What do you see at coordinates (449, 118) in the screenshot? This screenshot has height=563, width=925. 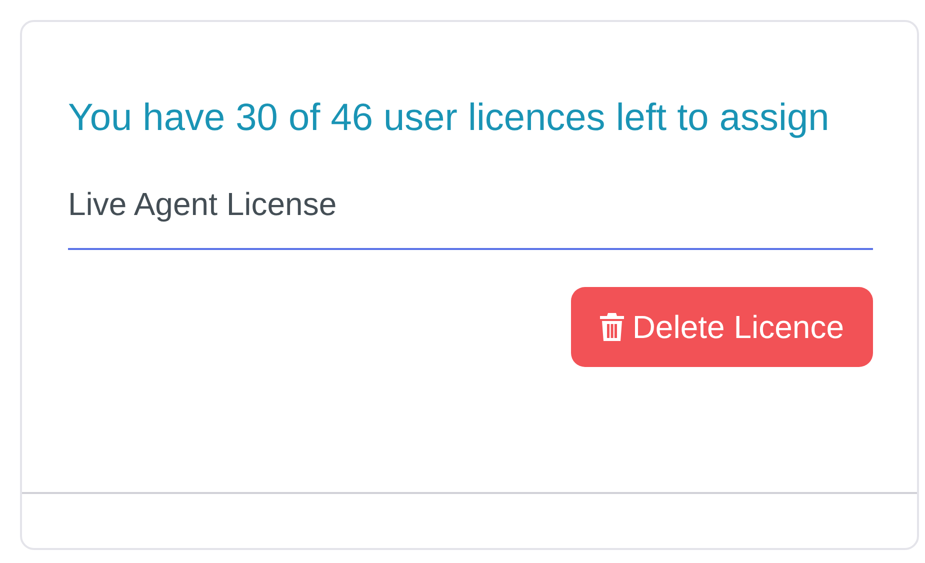 I see `card-heading: You have 30 of 46 user licences left to assign` at bounding box center [449, 118].